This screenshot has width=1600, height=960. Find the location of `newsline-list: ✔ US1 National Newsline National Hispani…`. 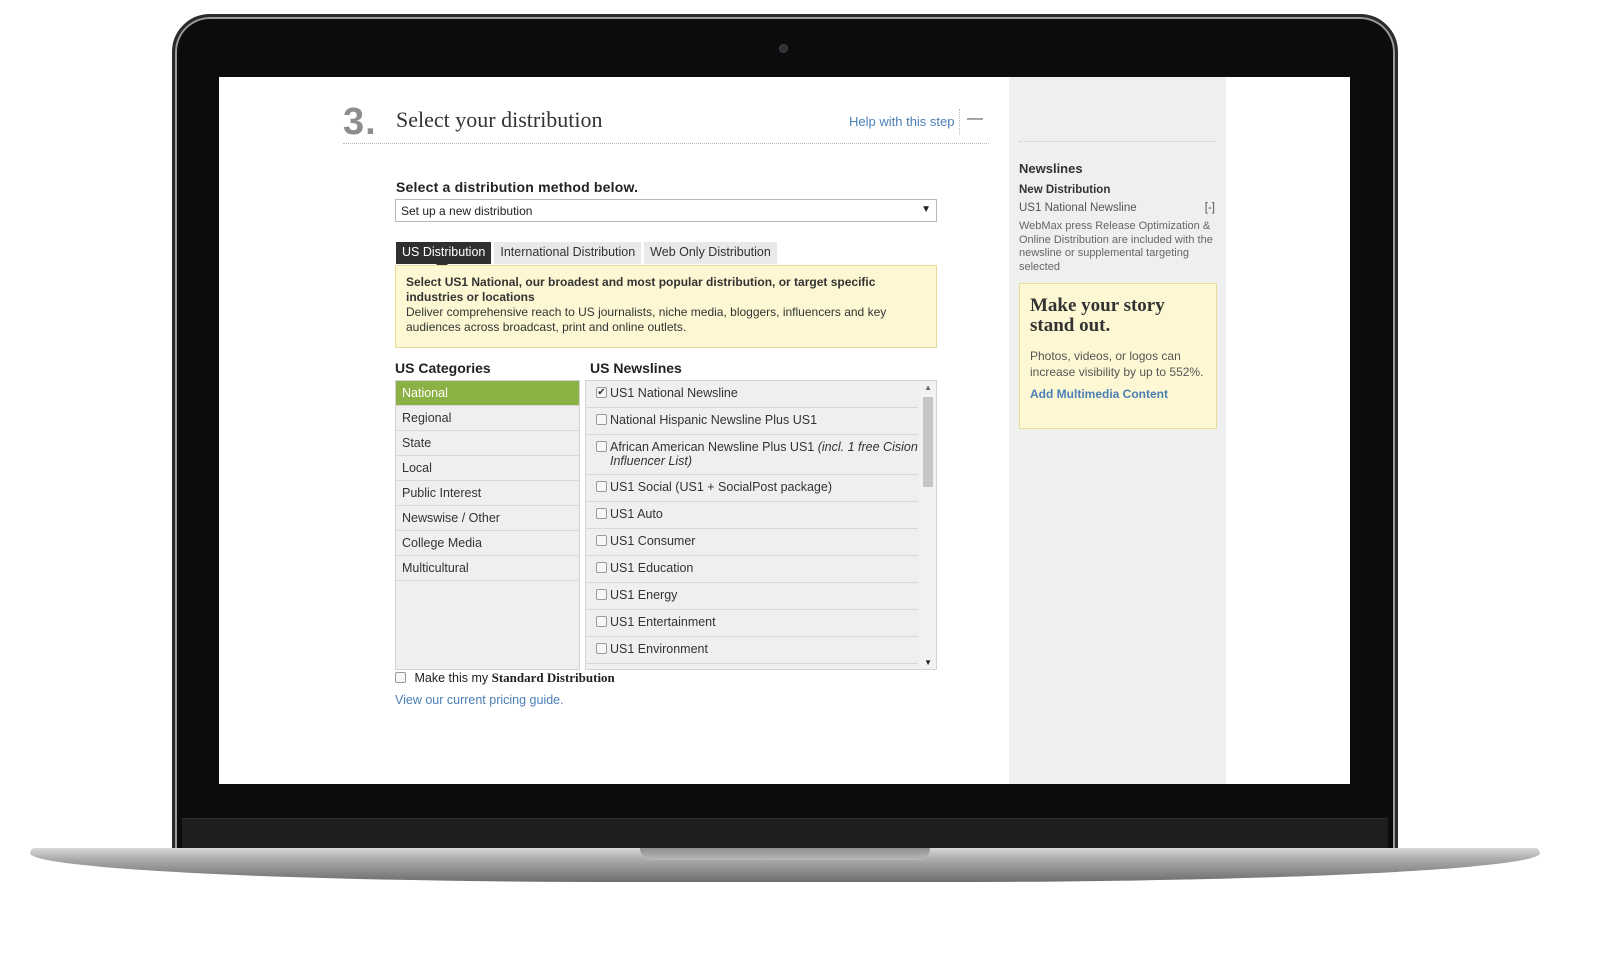

newsline-list: ✔ US1 National Newsline National Hispani… is located at coordinates (761, 525).